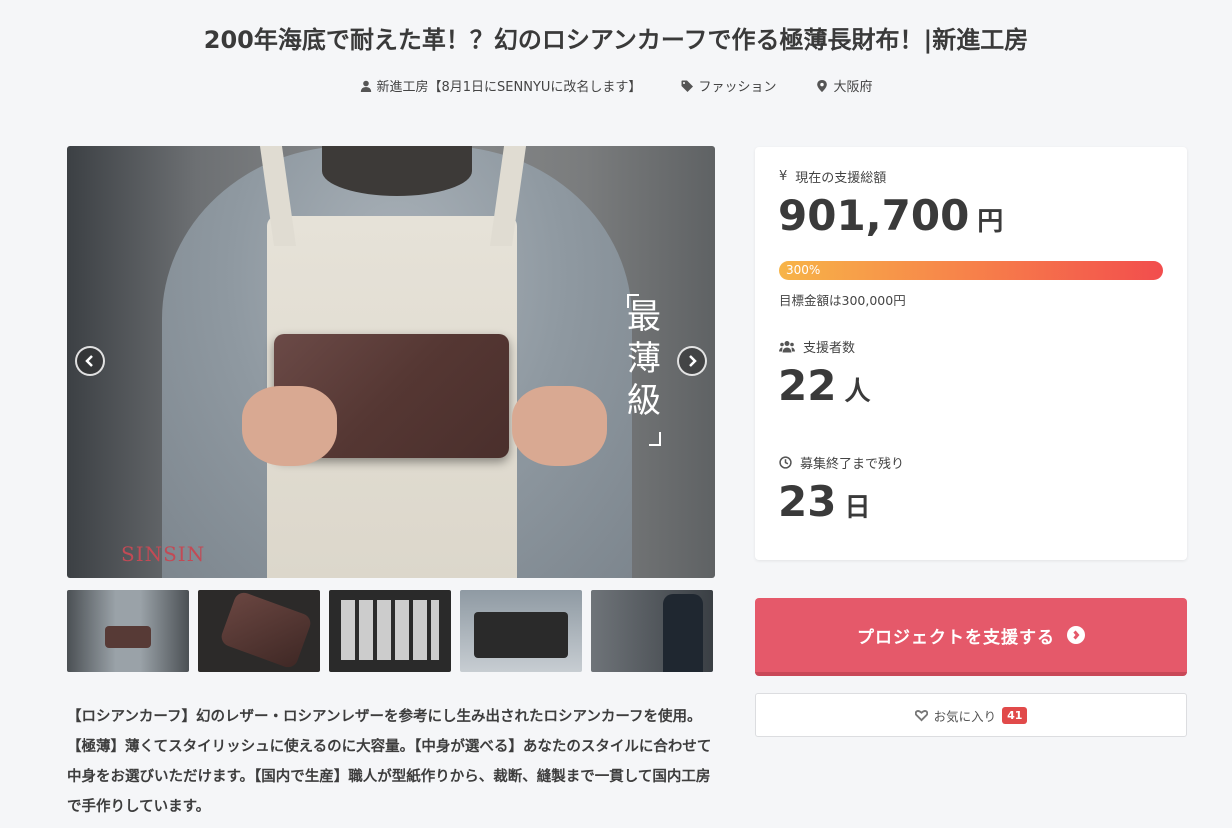 Image resolution: width=1232 pixels, height=828 pixels. What do you see at coordinates (842, 300) in the screenshot?
I see `goal-amount: 目標金額は300,000円` at bounding box center [842, 300].